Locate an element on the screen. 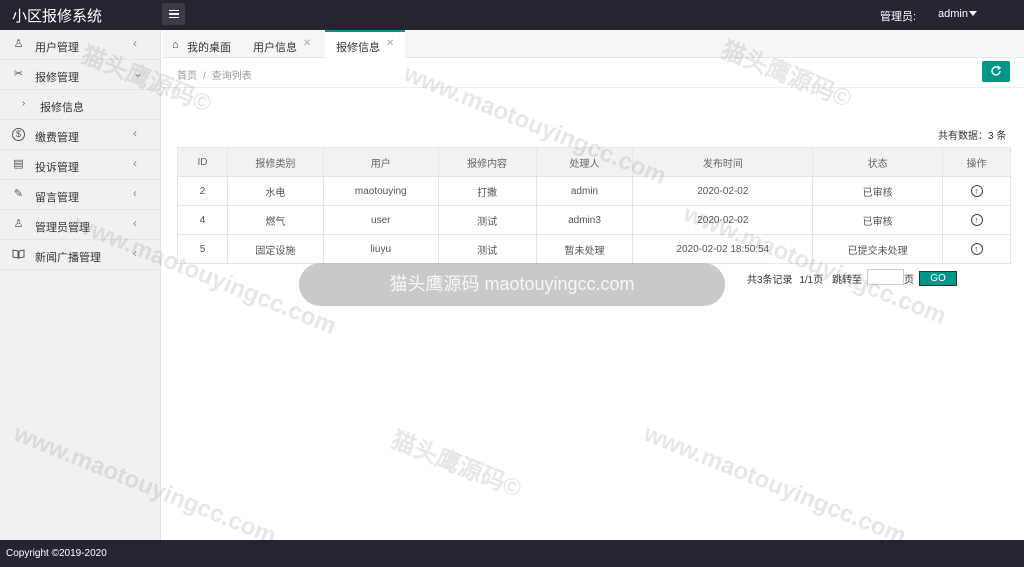 The height and width of the screenshot is (567, 1024). pager-page-suffix: 页 is located at coordinates (909, 280).